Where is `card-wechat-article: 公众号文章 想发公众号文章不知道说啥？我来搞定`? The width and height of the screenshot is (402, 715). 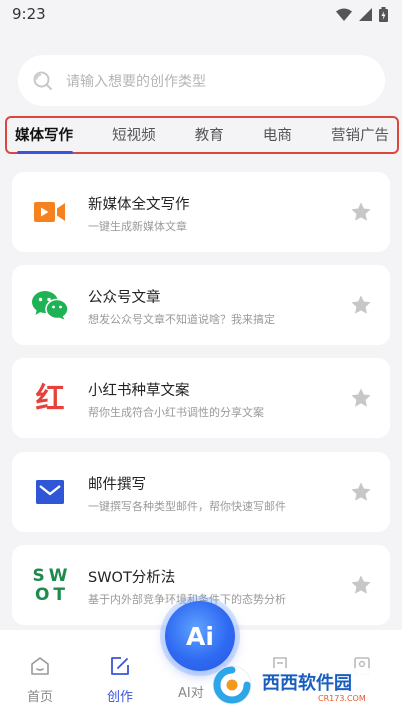
card-wechat-article: 公众号文章 想发公众号文章不知道说啥？我来搞定 is located at coordinates (201, 305).